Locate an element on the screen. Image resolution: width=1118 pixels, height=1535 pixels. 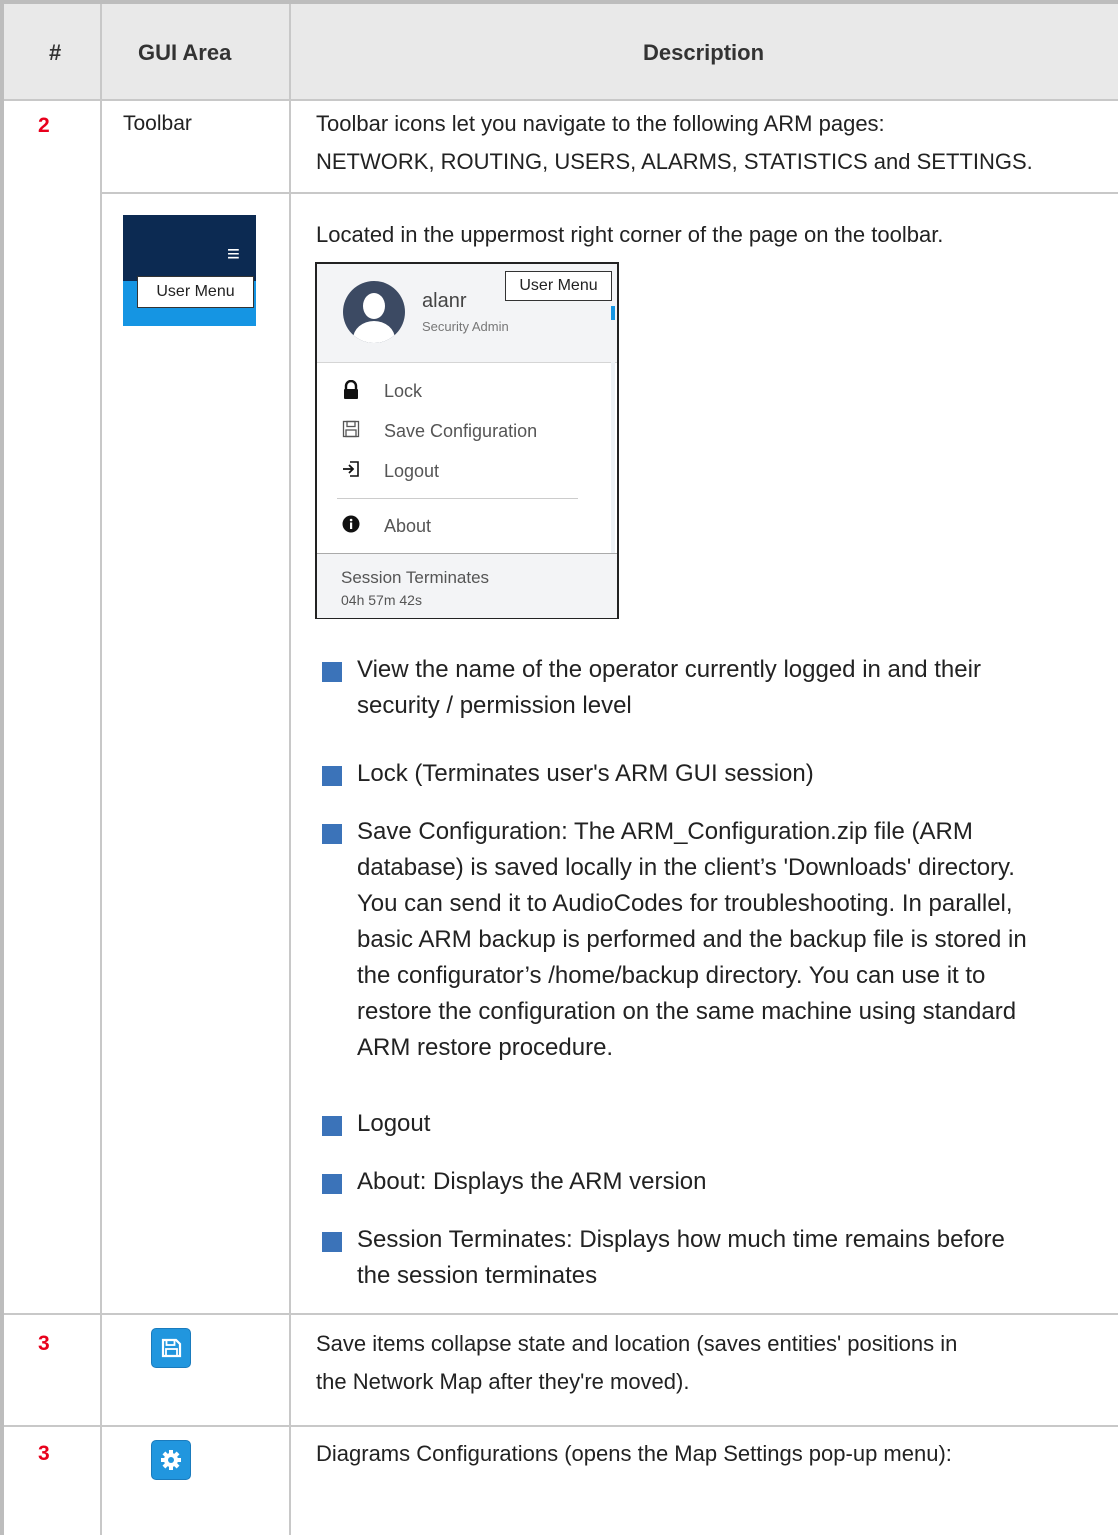
gui-area-label: Toolbar is located at coordinates (157, 123).